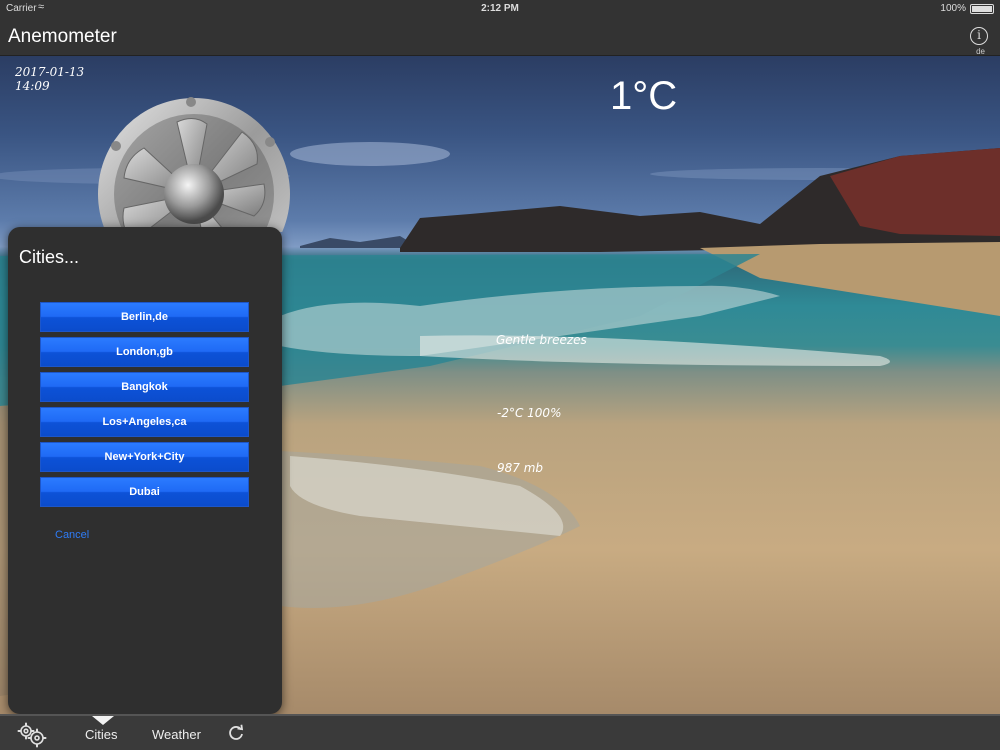  I want to click on battery-percent: 100%, so click(953, 8).